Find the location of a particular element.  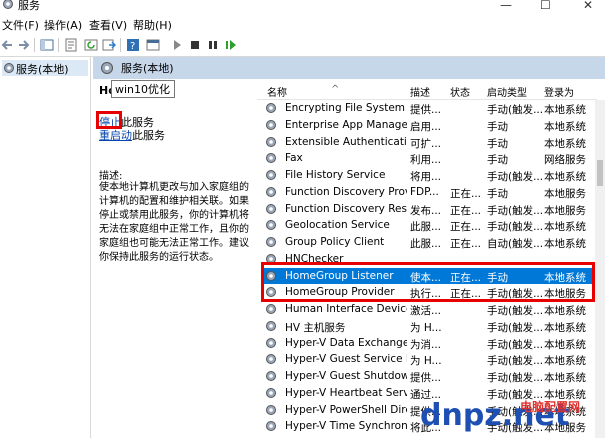

maximize-icon: ☐ is located at coordinates (545, 6).